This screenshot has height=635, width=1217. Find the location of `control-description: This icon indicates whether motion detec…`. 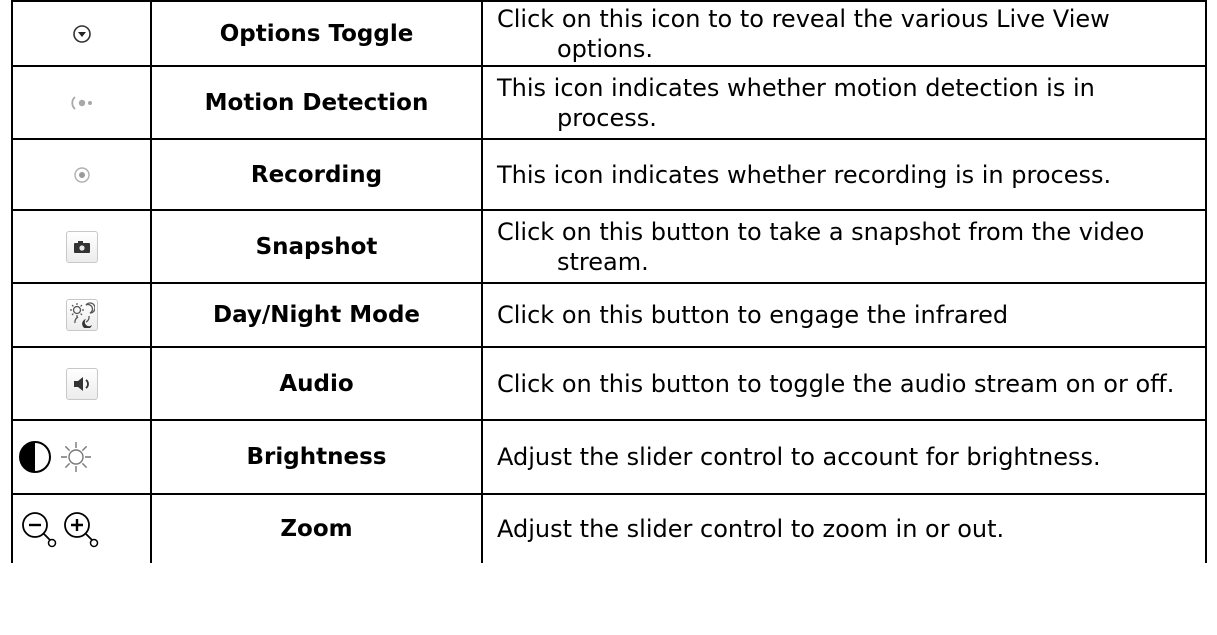

control-description: This icon indicates whether motion detec… is located at coordinates (796, 102).